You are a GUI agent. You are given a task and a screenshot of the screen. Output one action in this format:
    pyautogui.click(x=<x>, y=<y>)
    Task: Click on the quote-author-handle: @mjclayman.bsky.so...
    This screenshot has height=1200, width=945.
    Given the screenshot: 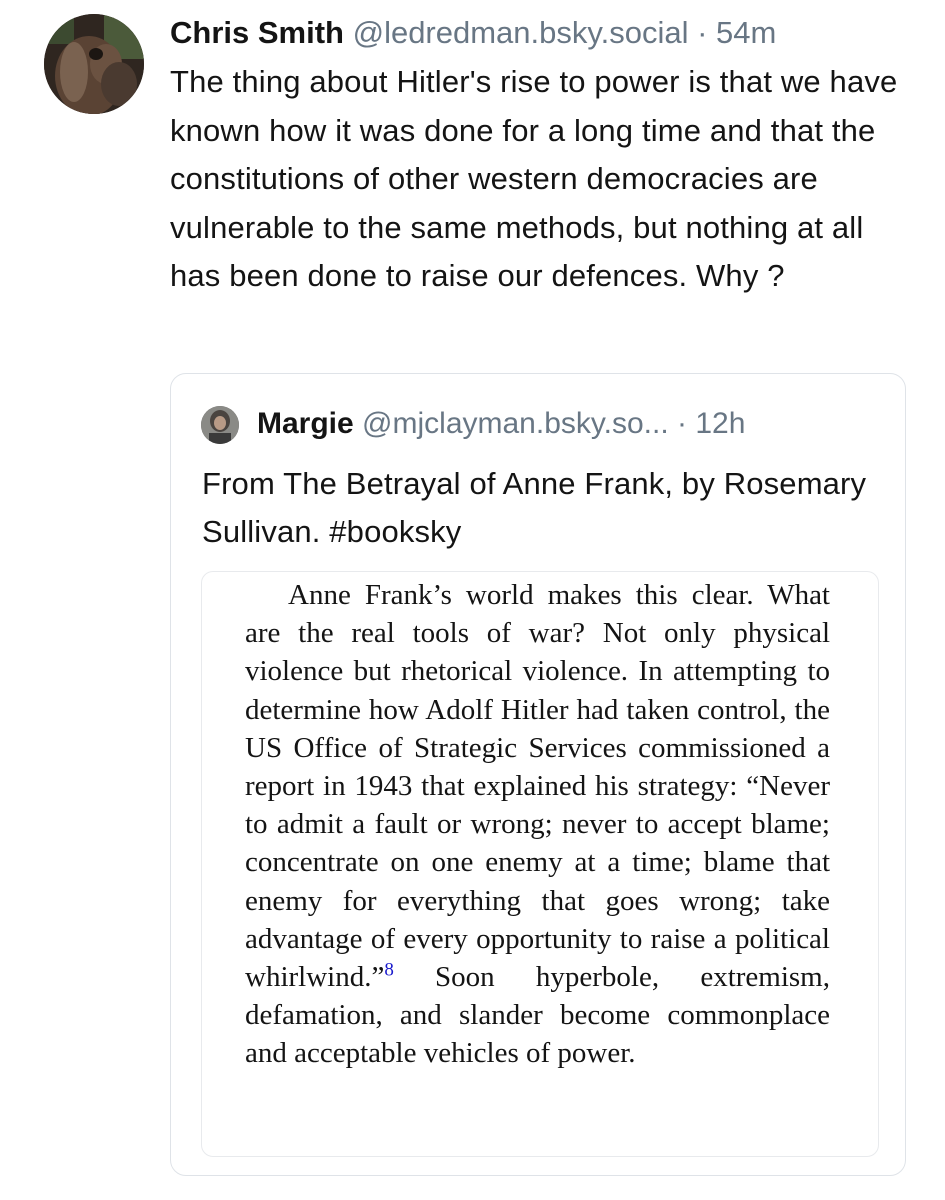 What is the action you would take?
    pyautogui.click(x=515, y=423)
    